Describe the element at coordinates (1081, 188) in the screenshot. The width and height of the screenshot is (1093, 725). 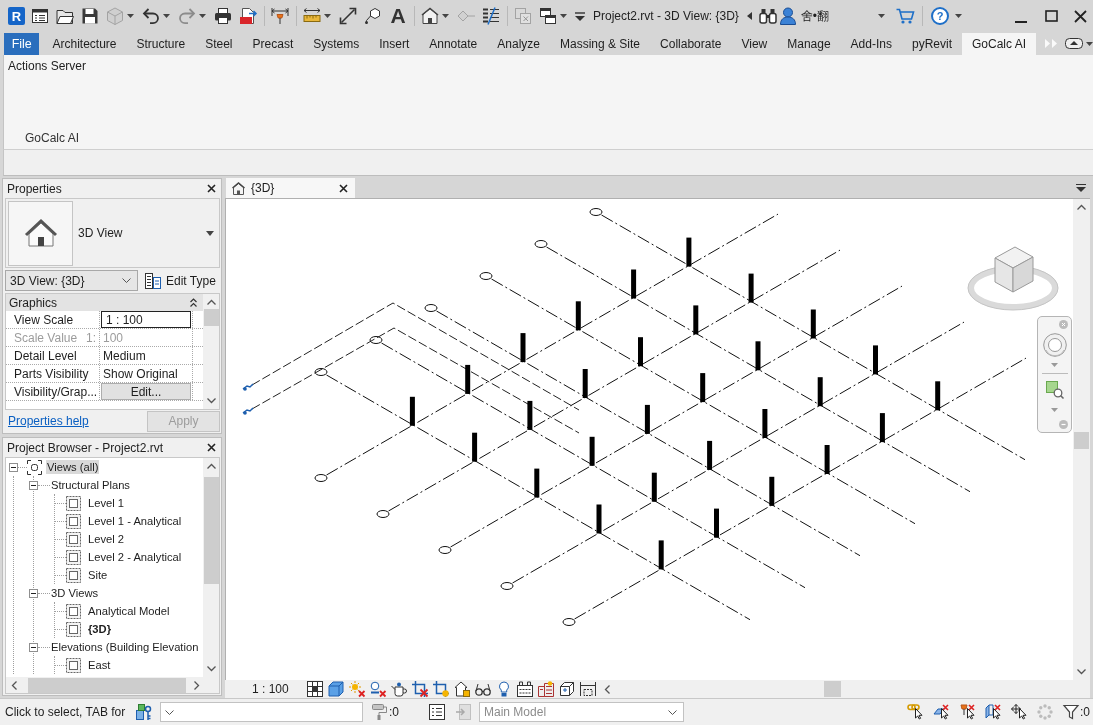
I see `menu-caret-icon` at that location.